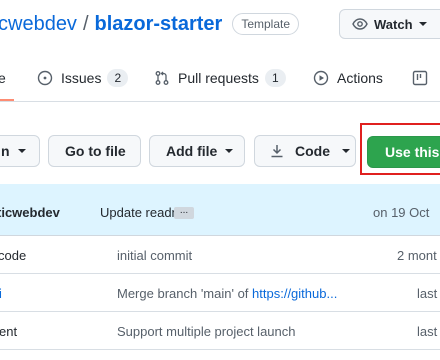  What do you see at coordinates (154, 255) in the screenshot?
I see `file-commit-message: initial commit` at bounding box center [154, 255].